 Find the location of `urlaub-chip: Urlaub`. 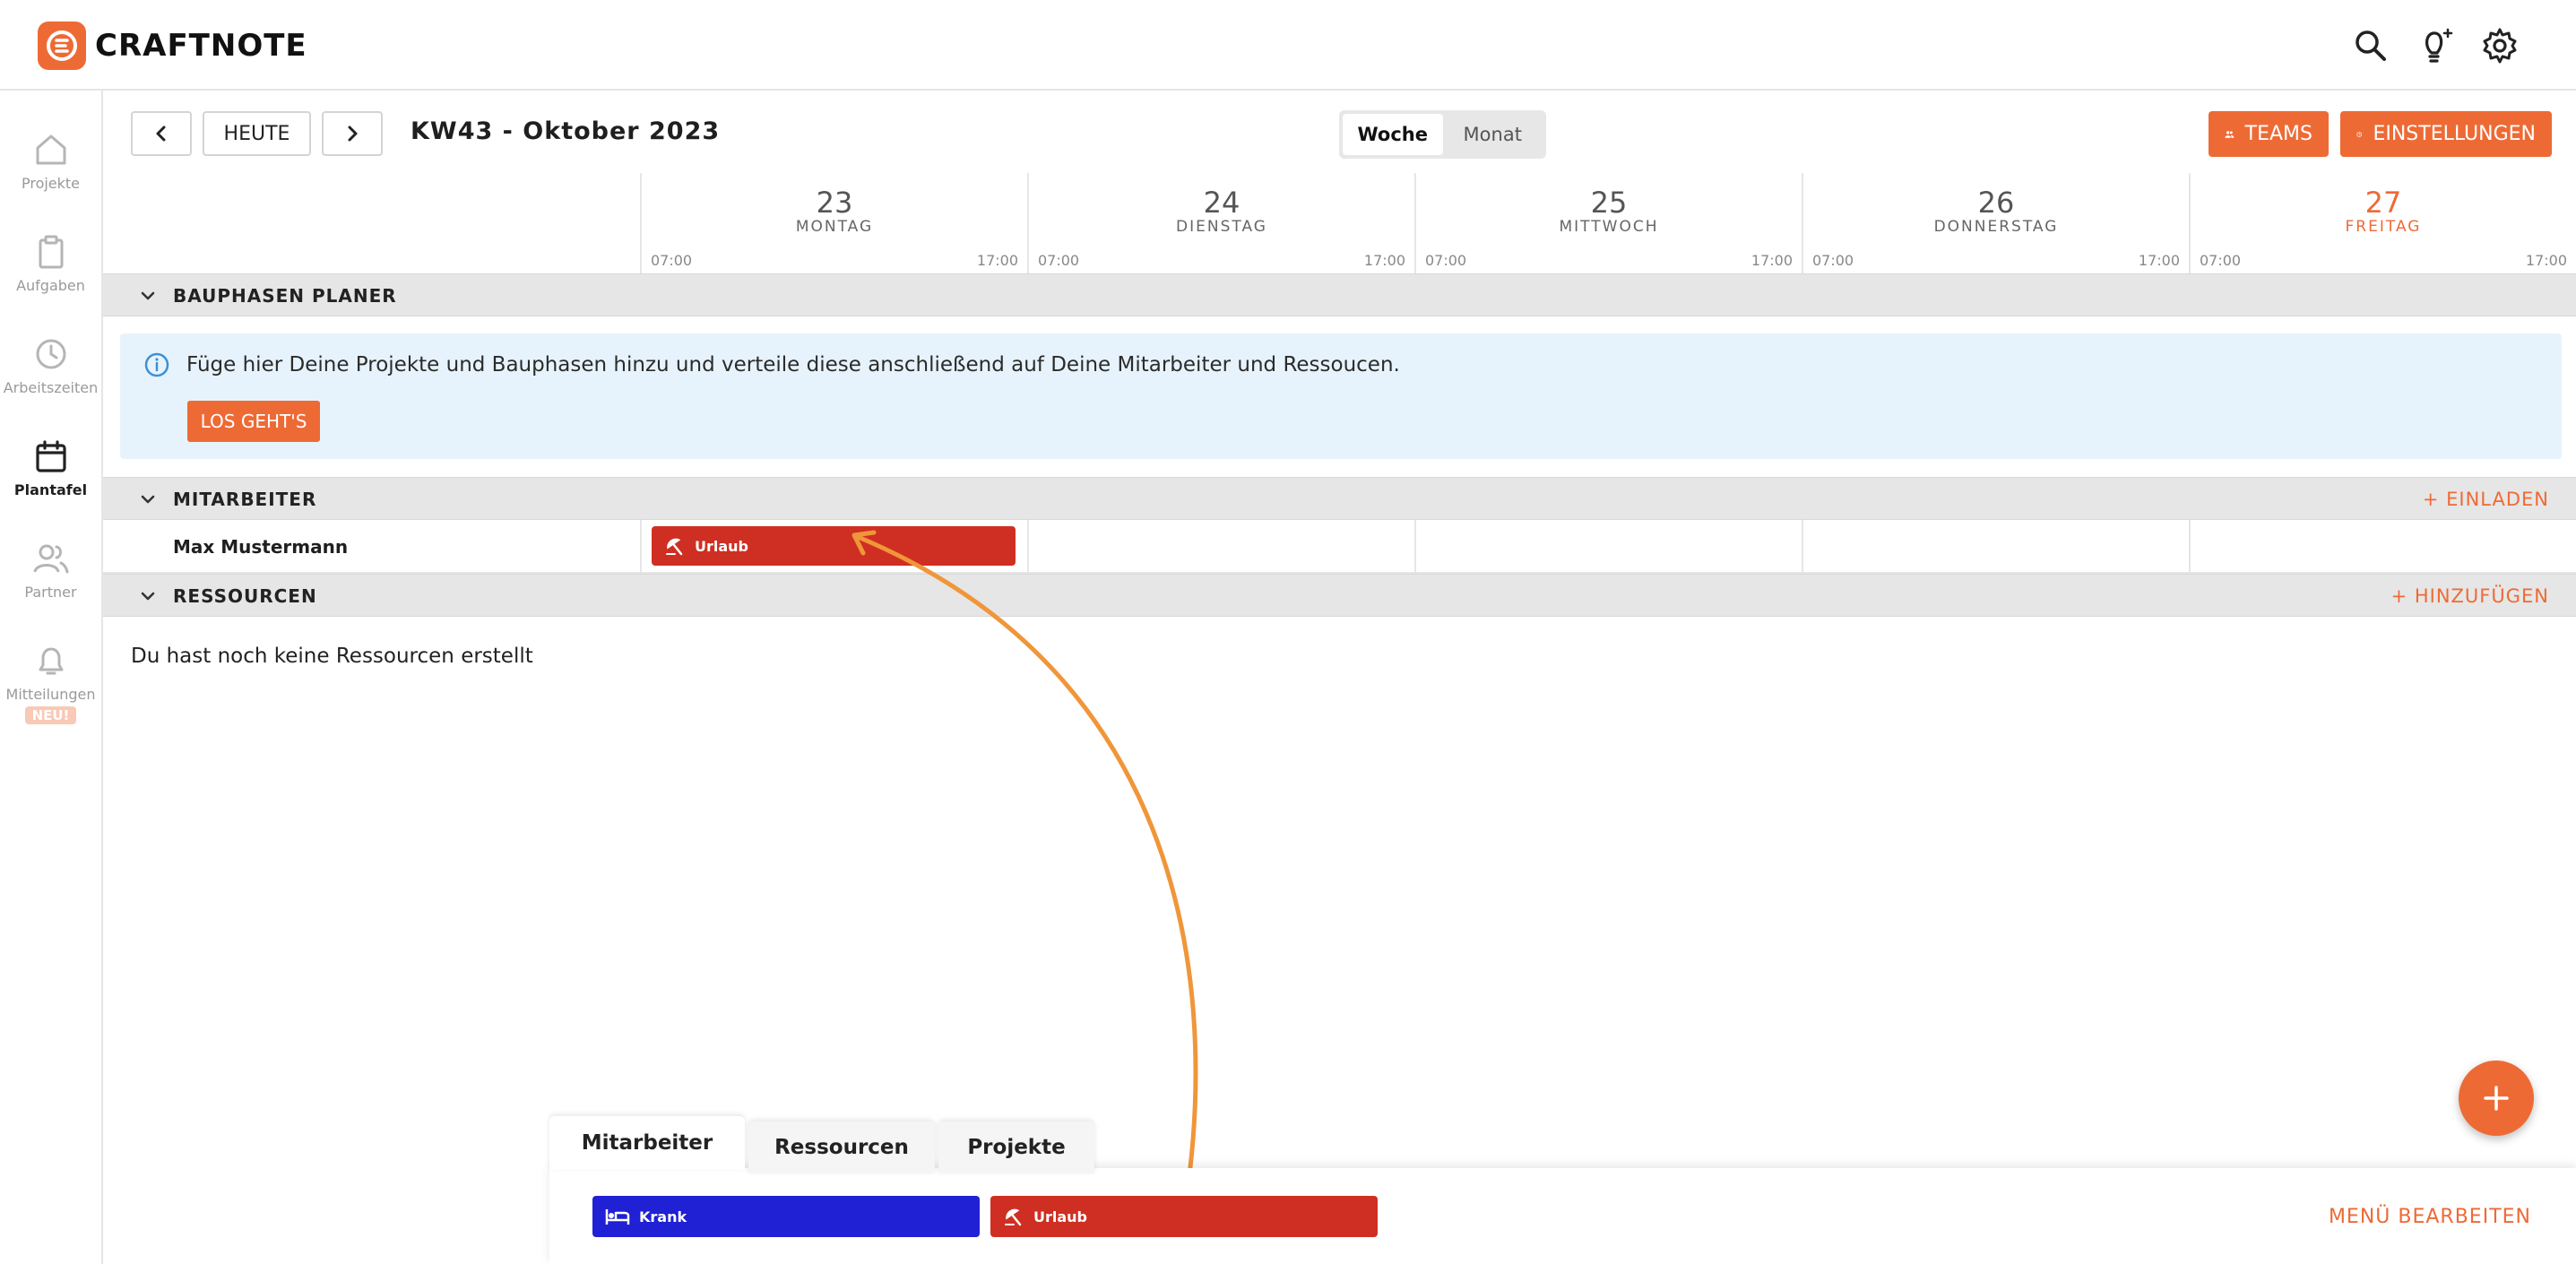

urlaub-chip: Urlaub is located at coordinates (1184, 1216).